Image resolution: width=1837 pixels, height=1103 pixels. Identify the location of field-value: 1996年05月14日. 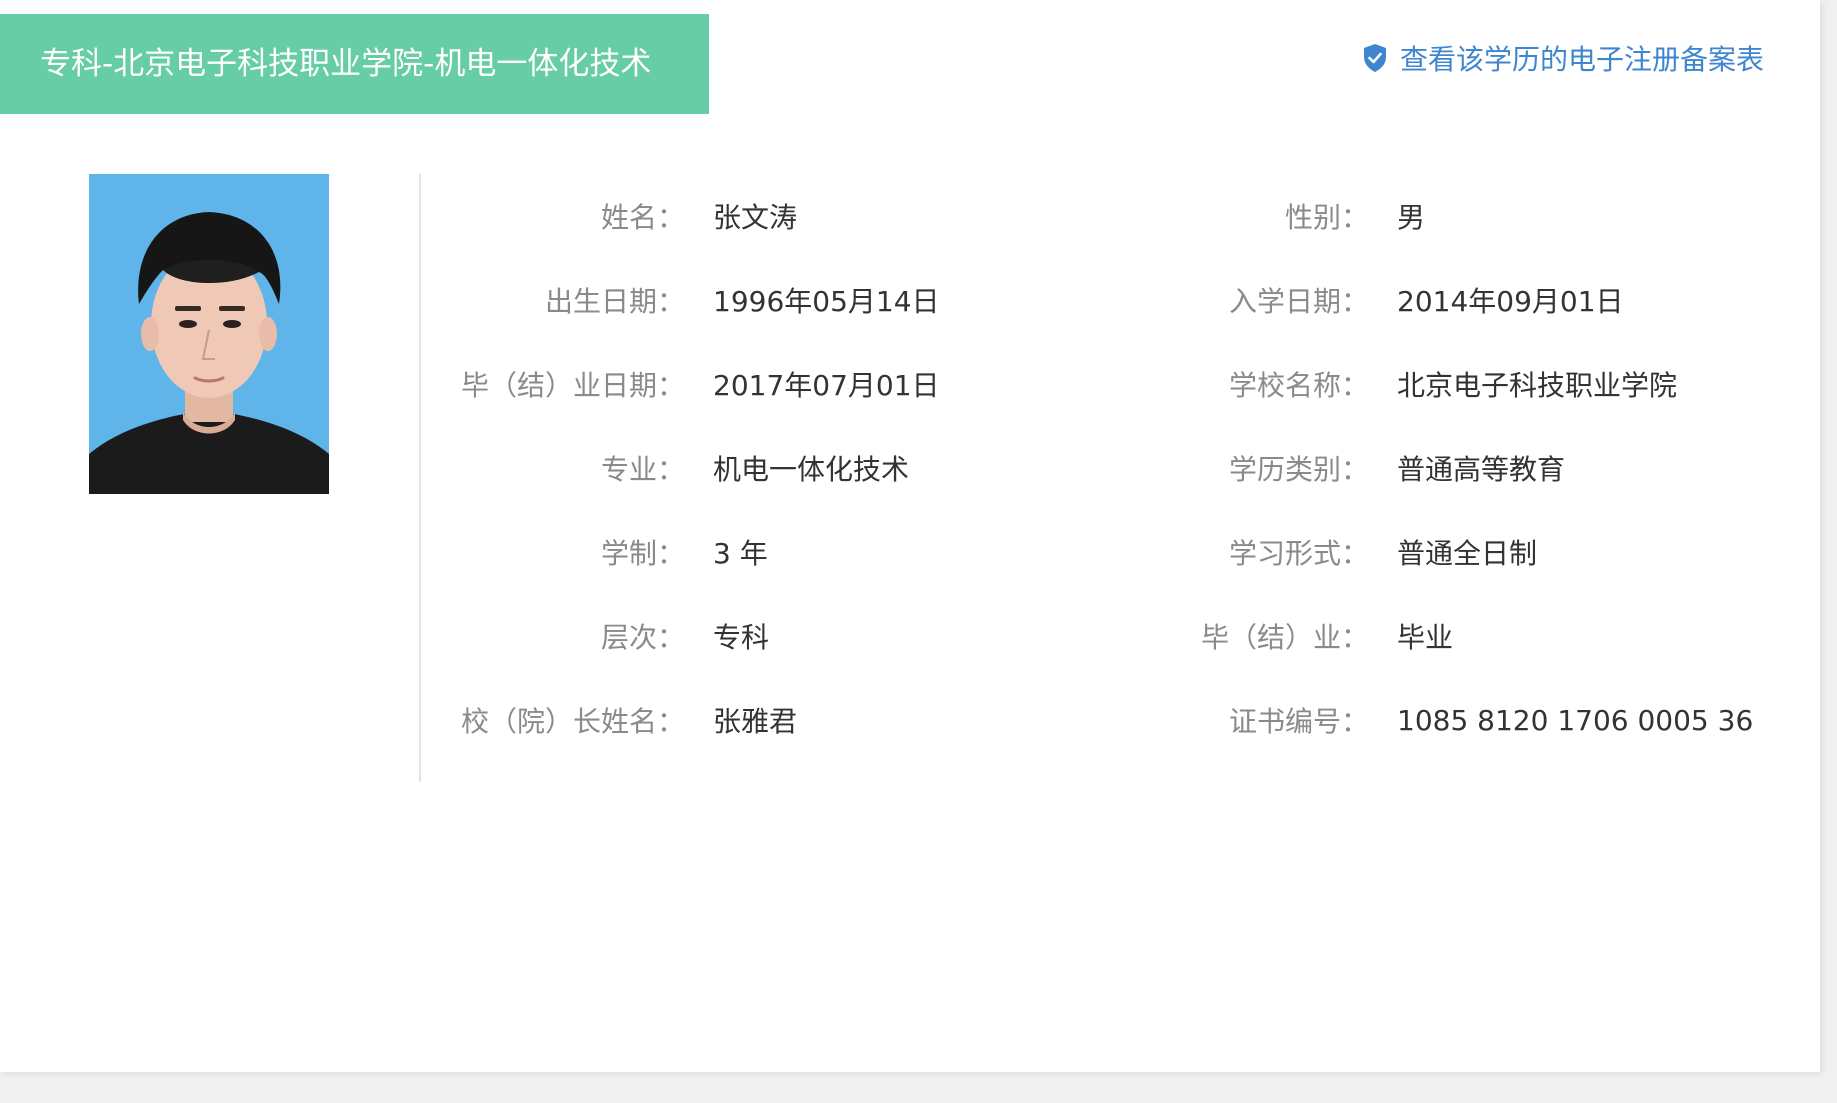
(826, 301).